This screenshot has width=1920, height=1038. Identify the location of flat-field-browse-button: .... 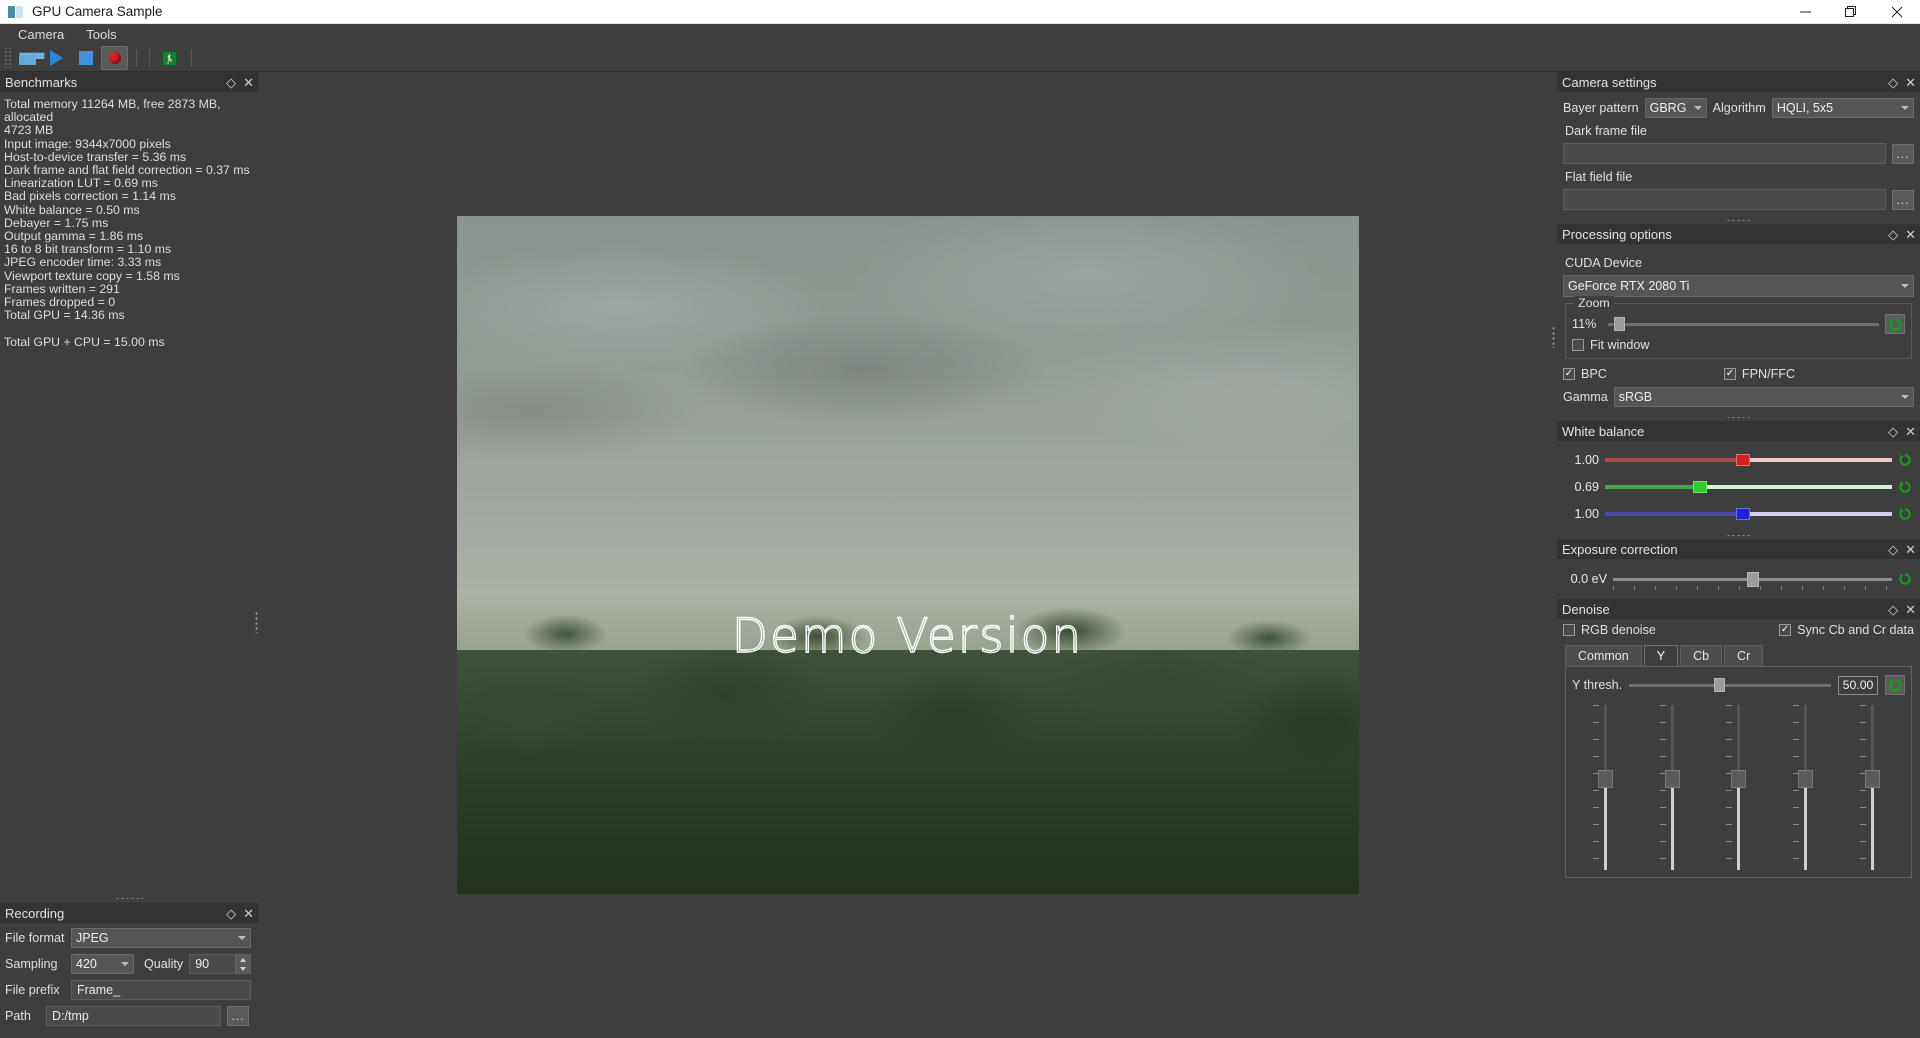
(1903, 199).